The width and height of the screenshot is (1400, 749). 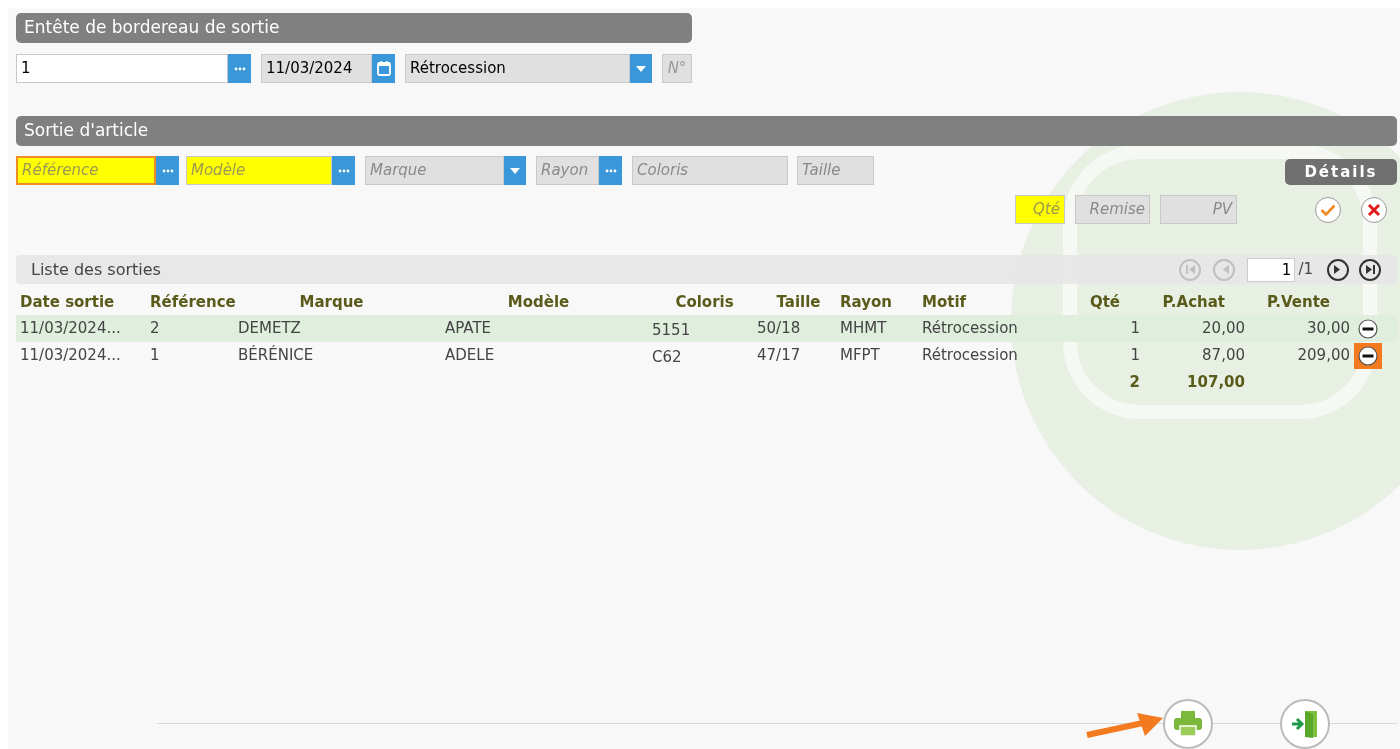 I want to click on close-icon, so click(x=1374, y=209).